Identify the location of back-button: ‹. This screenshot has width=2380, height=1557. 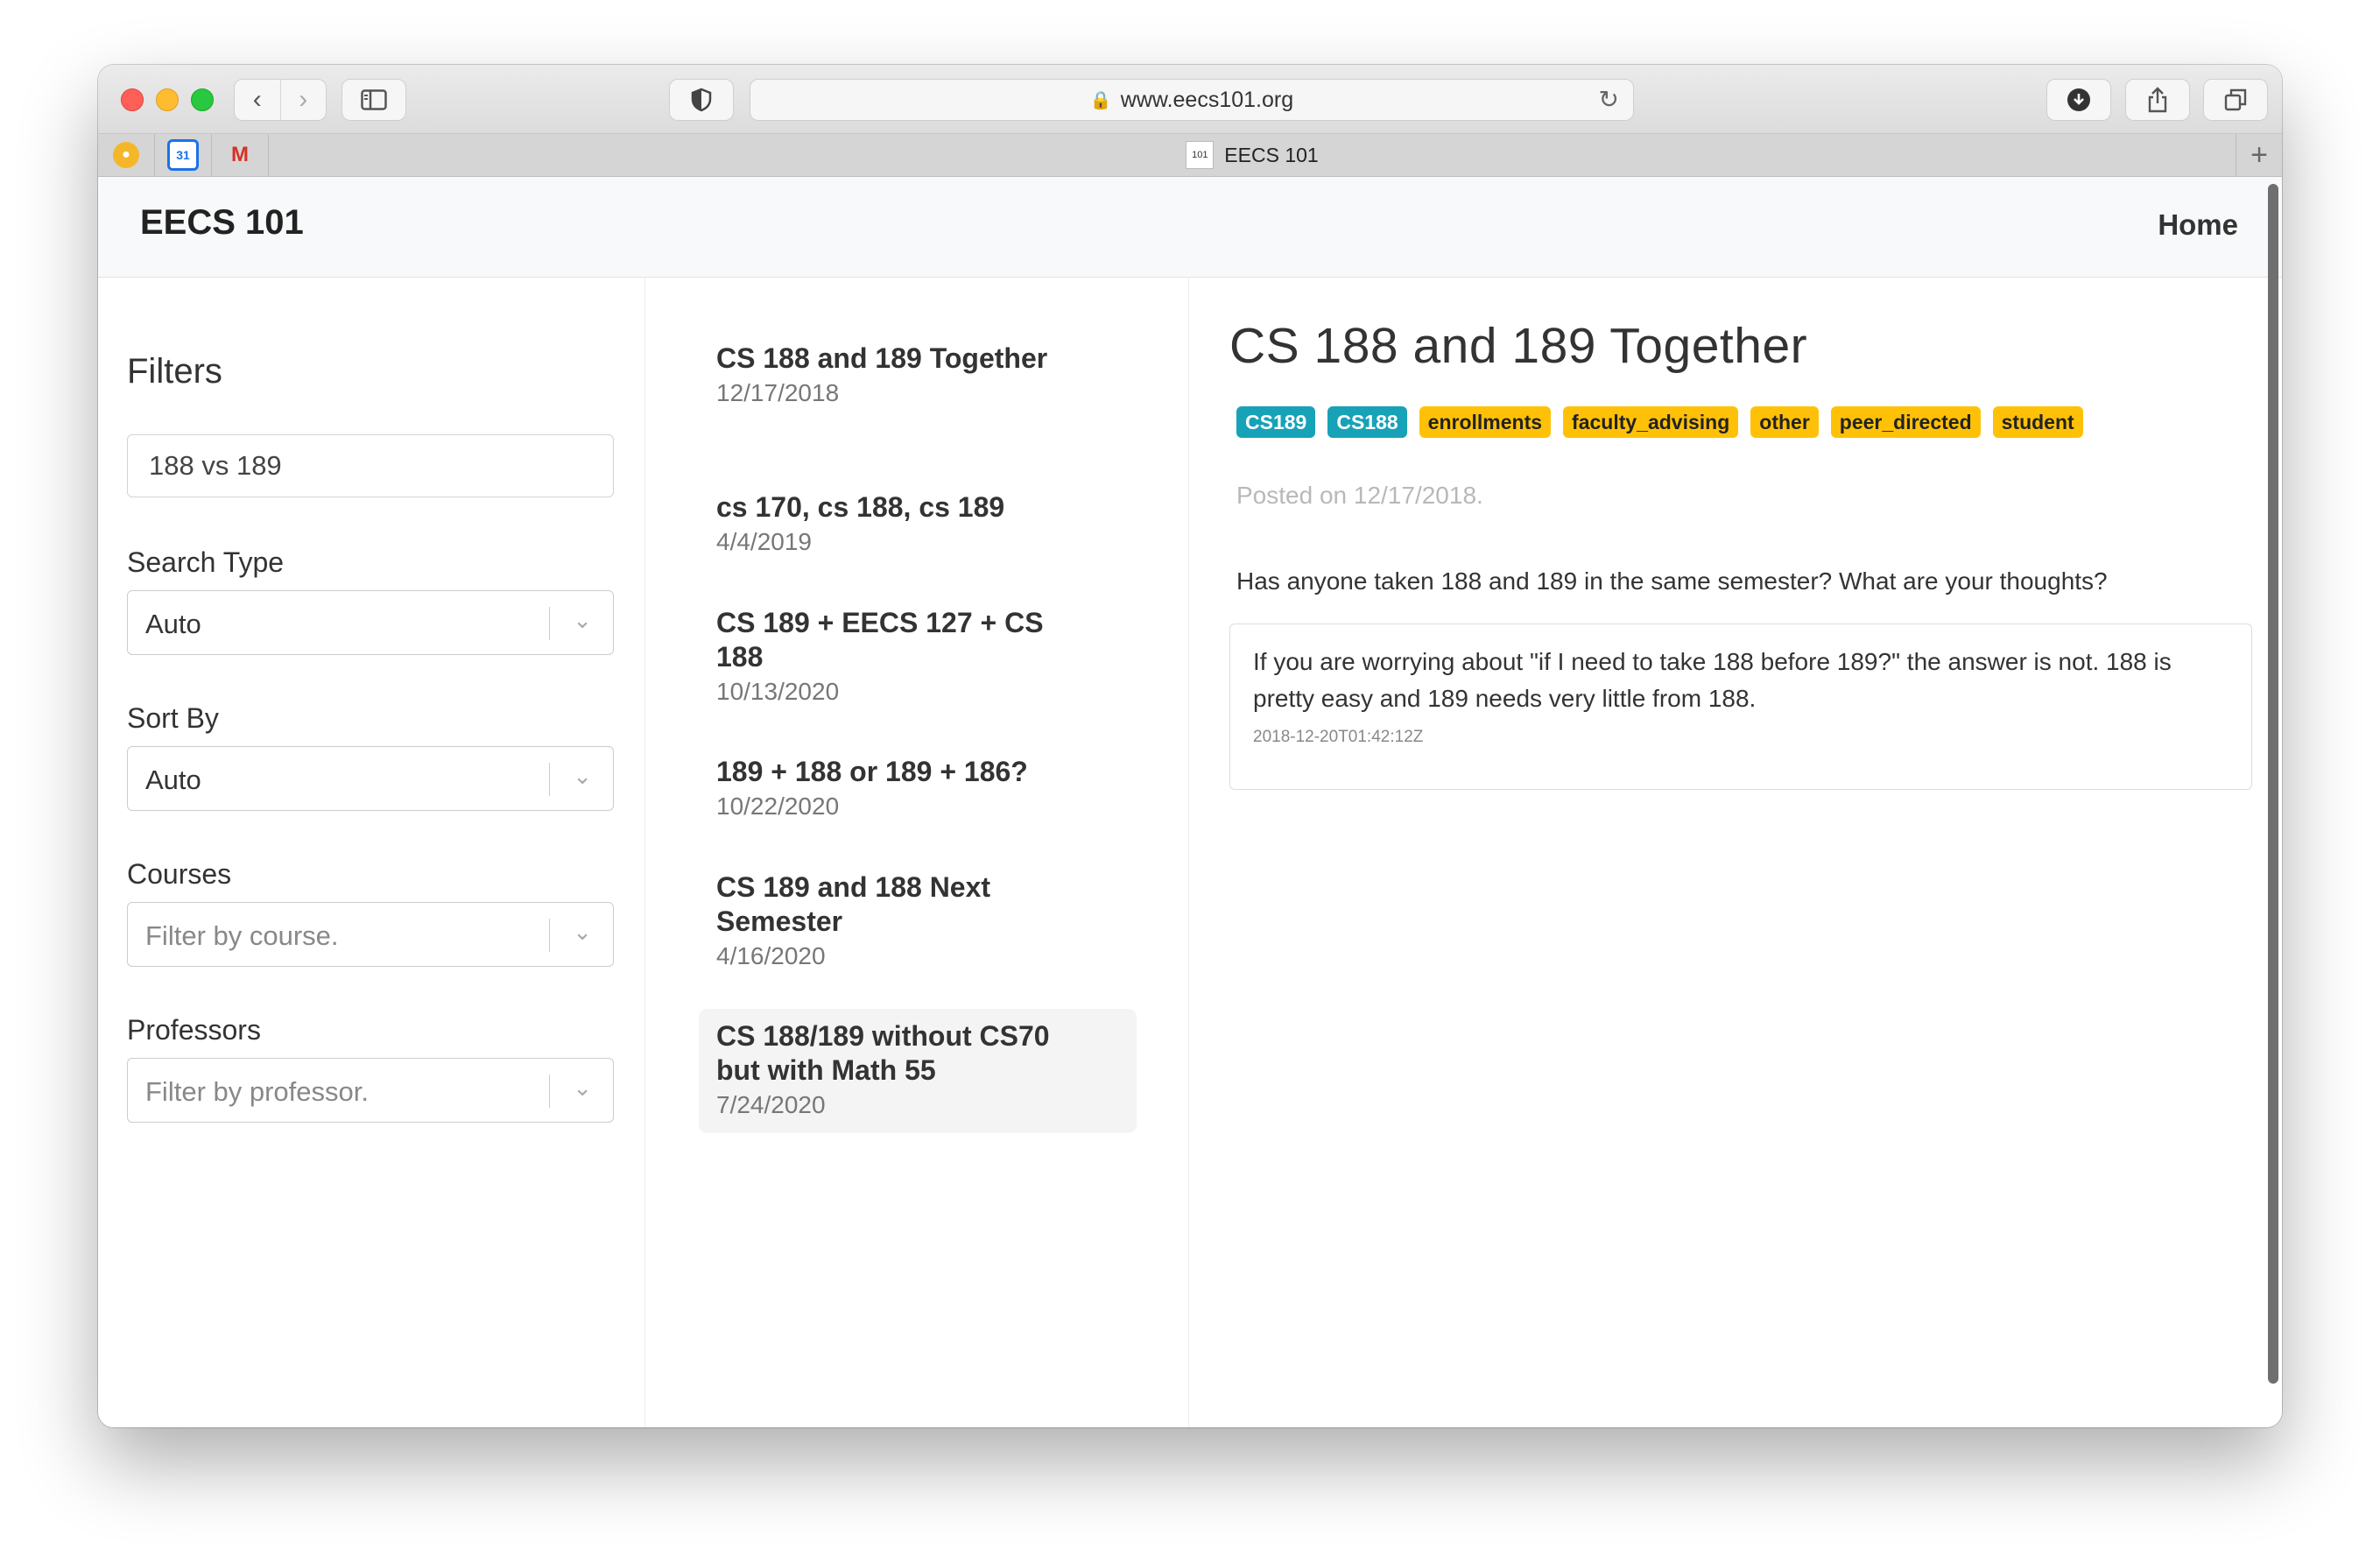
(257, 100).